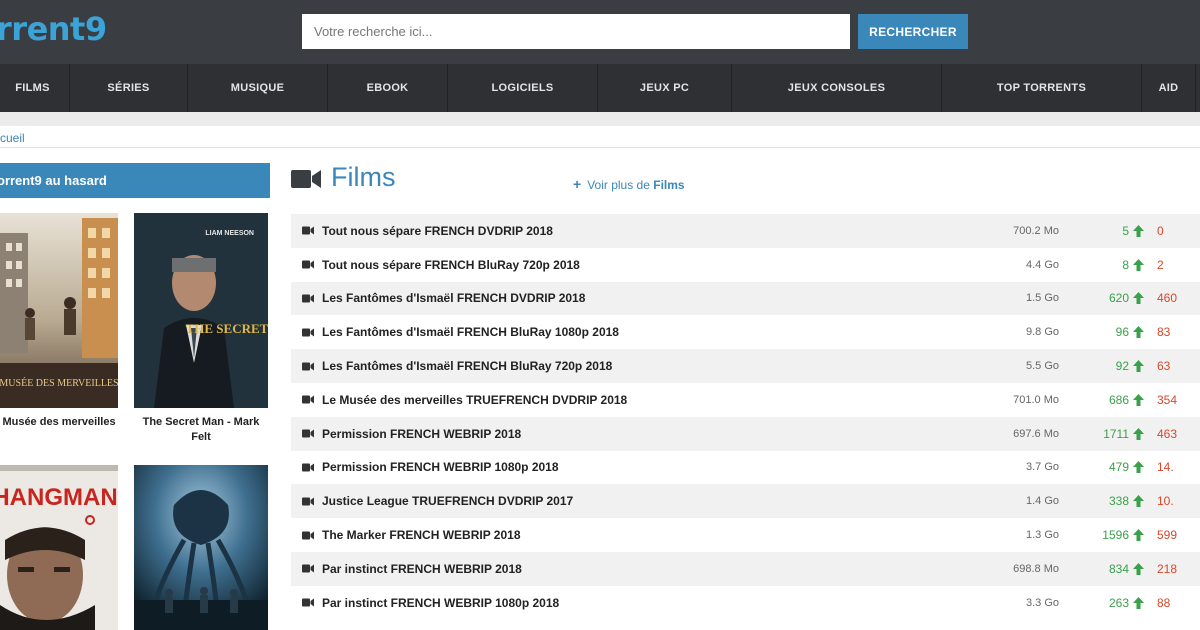 The width and height of the screenshot is (1200, 630). I want to click on torrent-size: 698.8 Mo, so click(1036, 568).